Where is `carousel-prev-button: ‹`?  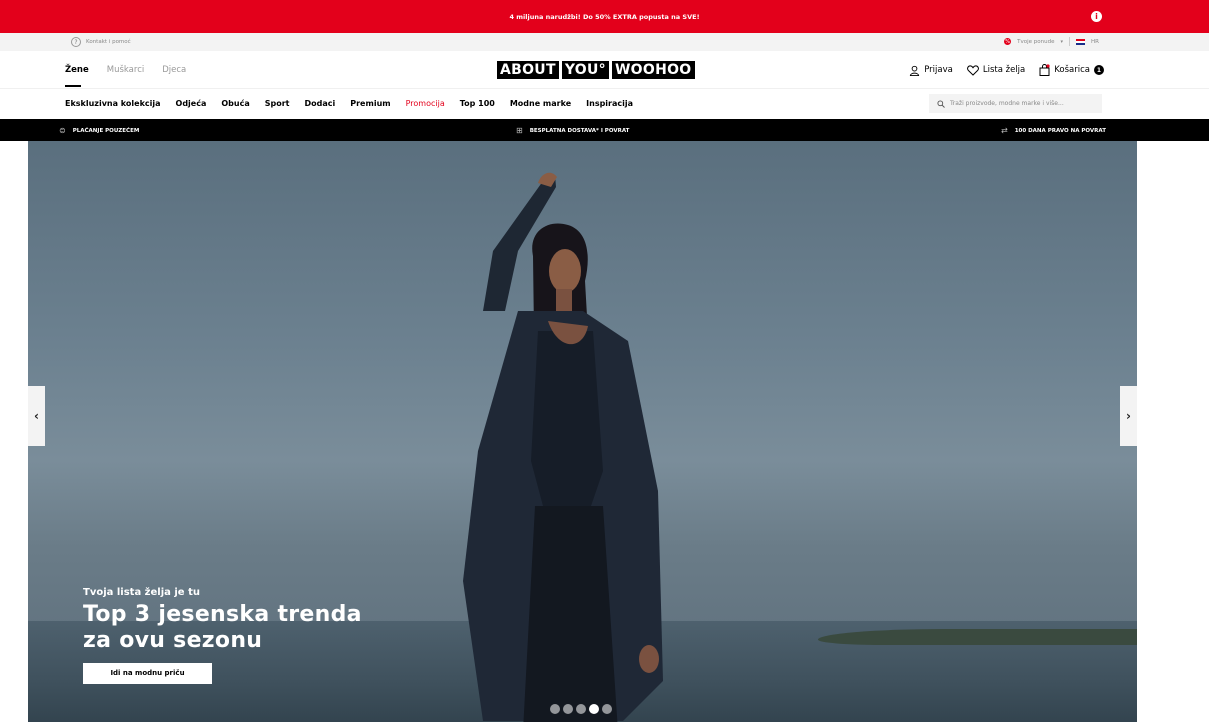
carousel-prev-button: ‹ is located at coordinates (36, 416).